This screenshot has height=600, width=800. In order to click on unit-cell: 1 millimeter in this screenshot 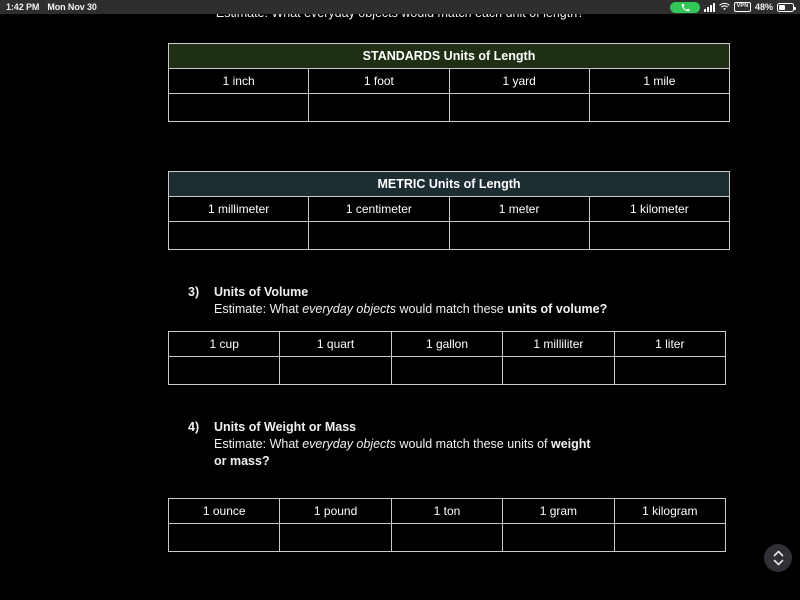, I will do `click(238, 209)`.